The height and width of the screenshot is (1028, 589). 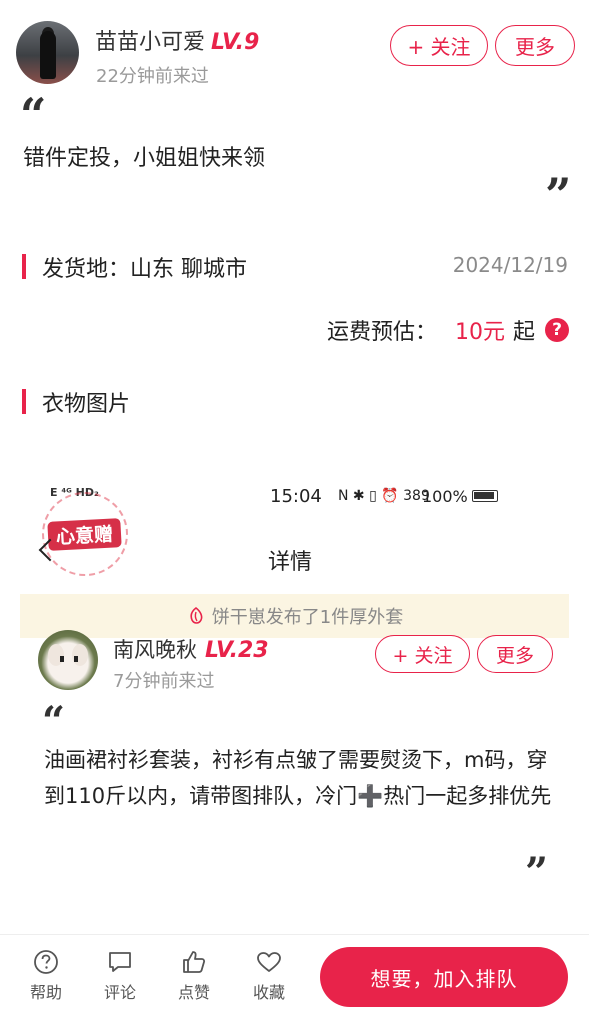 What do you see at coordinates (196, 615) in the screenshot?
I see `cookie-icon` at bounding box center [196, 615].